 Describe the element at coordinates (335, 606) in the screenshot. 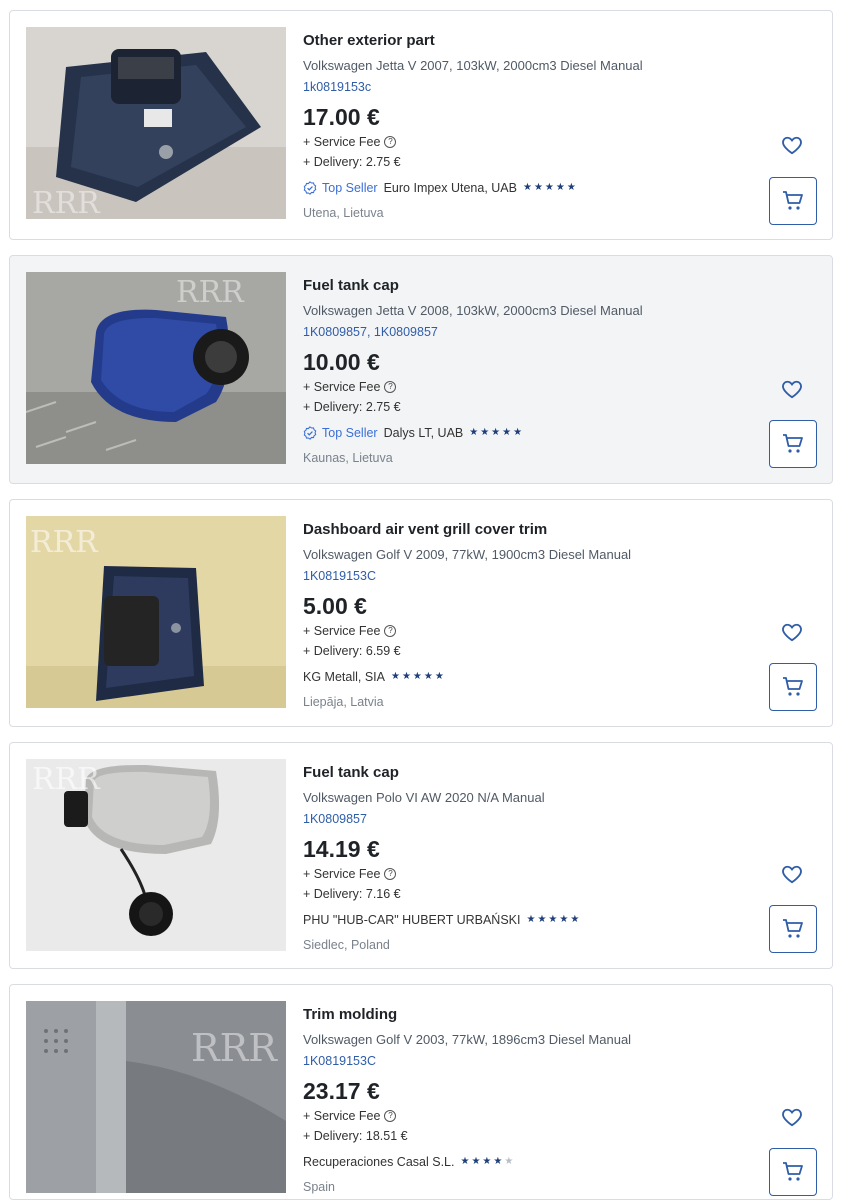

I see `price: 5.00 €` at that location.